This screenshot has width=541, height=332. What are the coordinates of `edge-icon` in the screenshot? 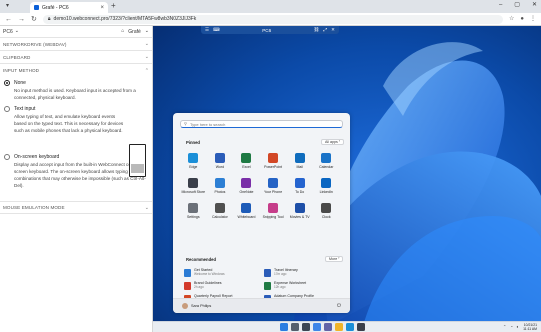 It's located at (350, 327).